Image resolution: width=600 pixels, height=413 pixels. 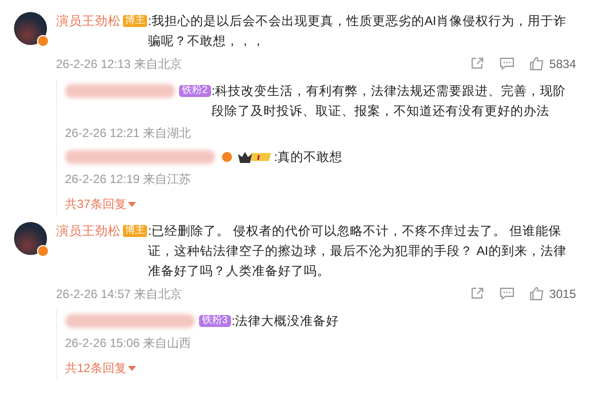 What do you see at coordinates (309, 157) in the screenshot?
I see `reply-text: :真的不敢想` at bounding box center [309, 157].